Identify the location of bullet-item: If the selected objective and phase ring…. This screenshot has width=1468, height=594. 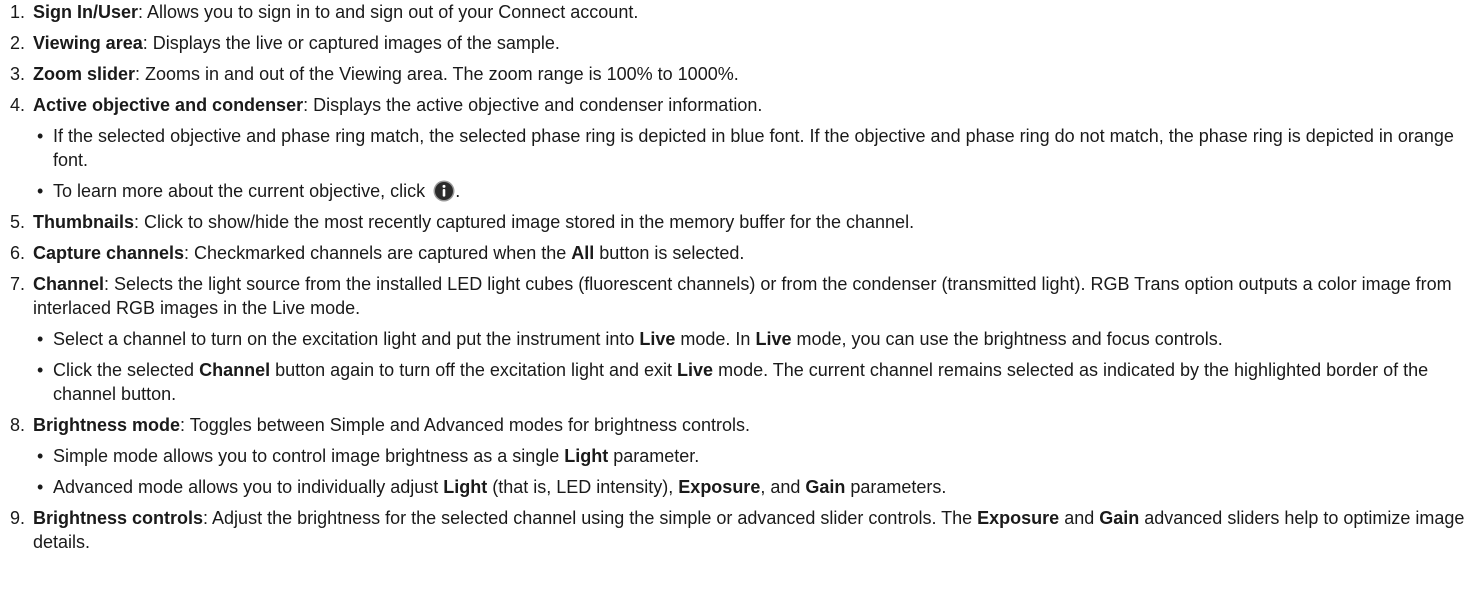
(750, 148).